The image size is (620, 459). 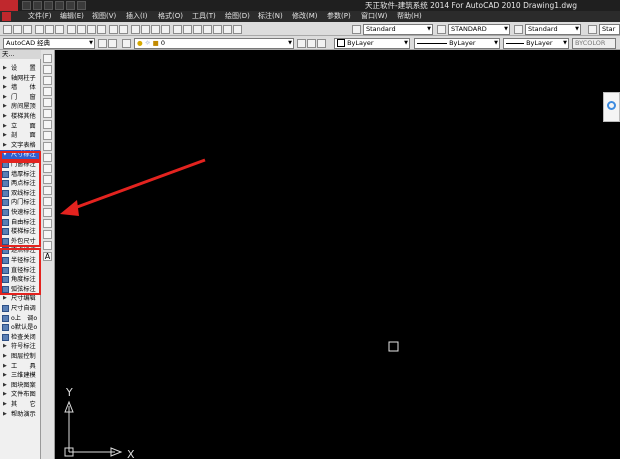 What do you see at coordinates (270, 16) in the screenshot?
I see `menu-dimension: 标注(N)` at bounding box center [270, 16].